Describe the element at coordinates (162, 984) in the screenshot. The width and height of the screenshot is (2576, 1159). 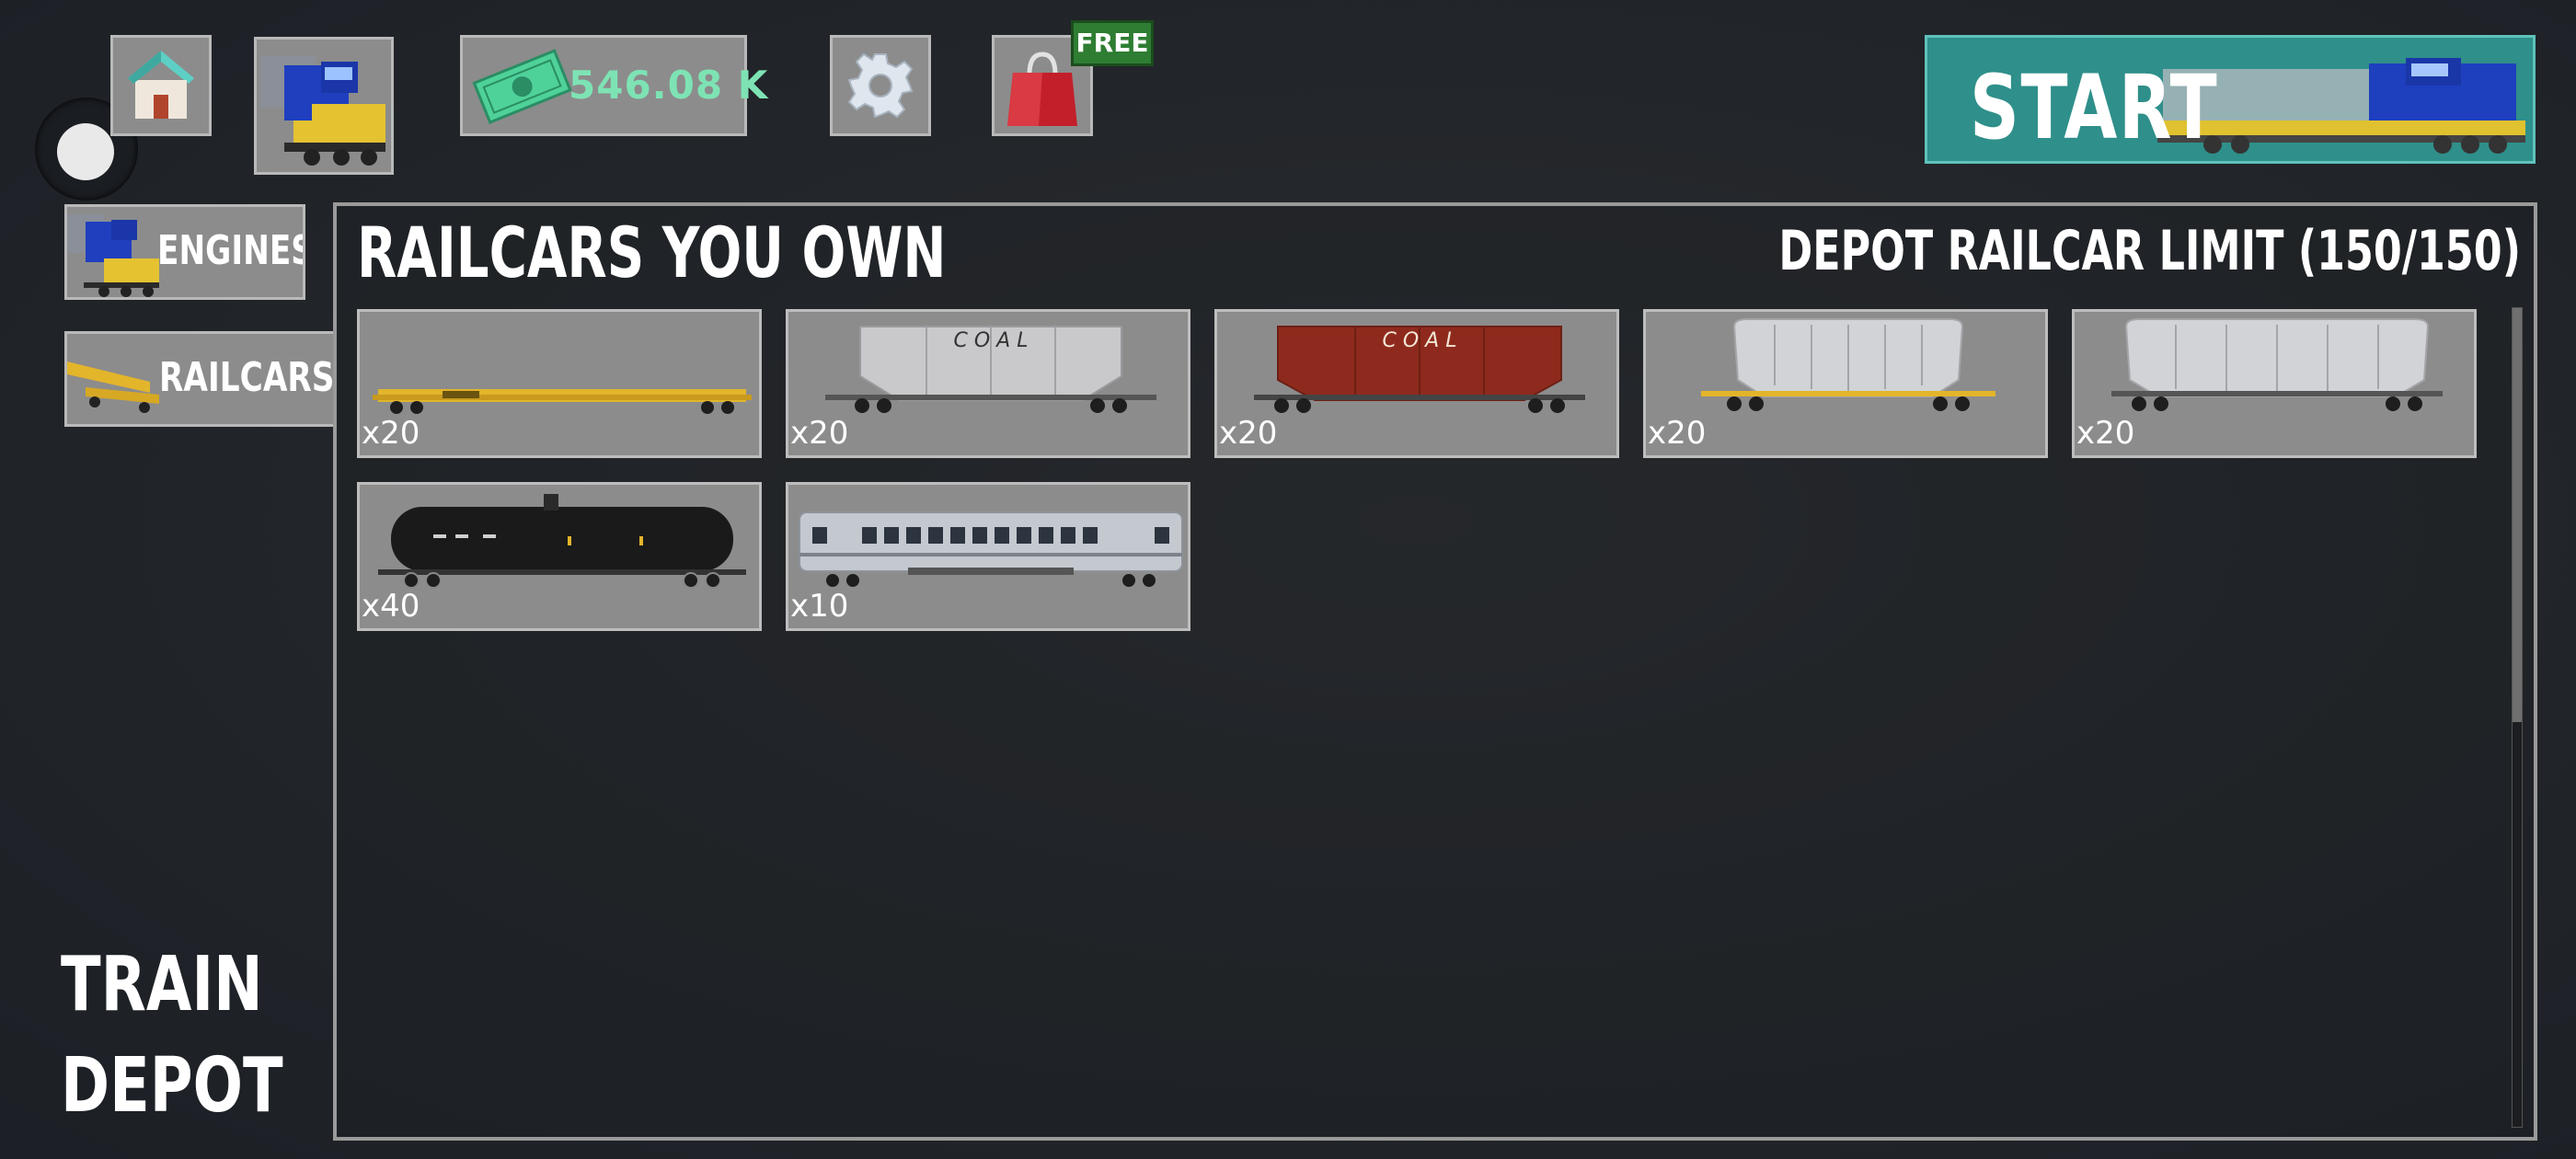
I see `screen-title-line1: TRAIN` at that location.